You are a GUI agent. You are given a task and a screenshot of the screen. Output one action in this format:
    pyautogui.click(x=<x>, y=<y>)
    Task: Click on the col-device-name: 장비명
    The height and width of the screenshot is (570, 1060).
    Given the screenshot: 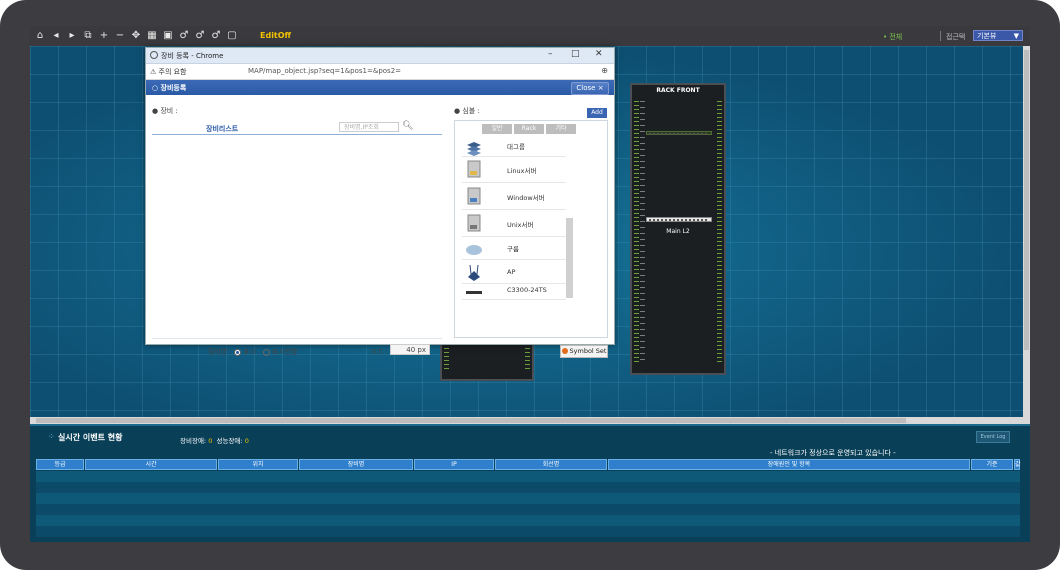 What is the action you would take?
    pyautogui.click(x=356, y=464)
    